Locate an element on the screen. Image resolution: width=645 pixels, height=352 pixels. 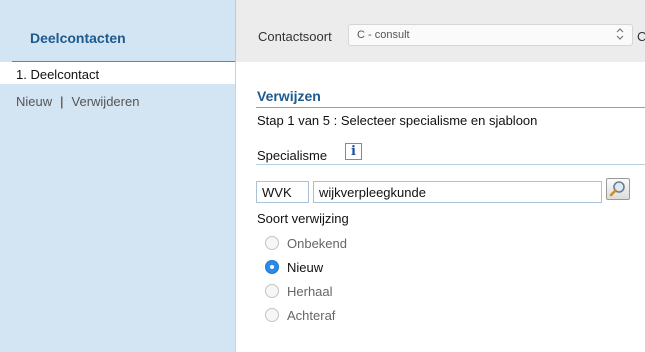
specialisme-label: Specialisme is located at coordinates (292, 155).